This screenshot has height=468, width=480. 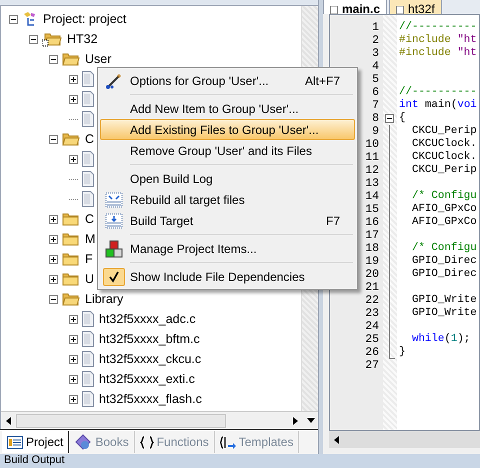 What do you see at coordinates (372, 326) in the screenshot?
I see `line-number: 24` at bounding box center [372, 326].